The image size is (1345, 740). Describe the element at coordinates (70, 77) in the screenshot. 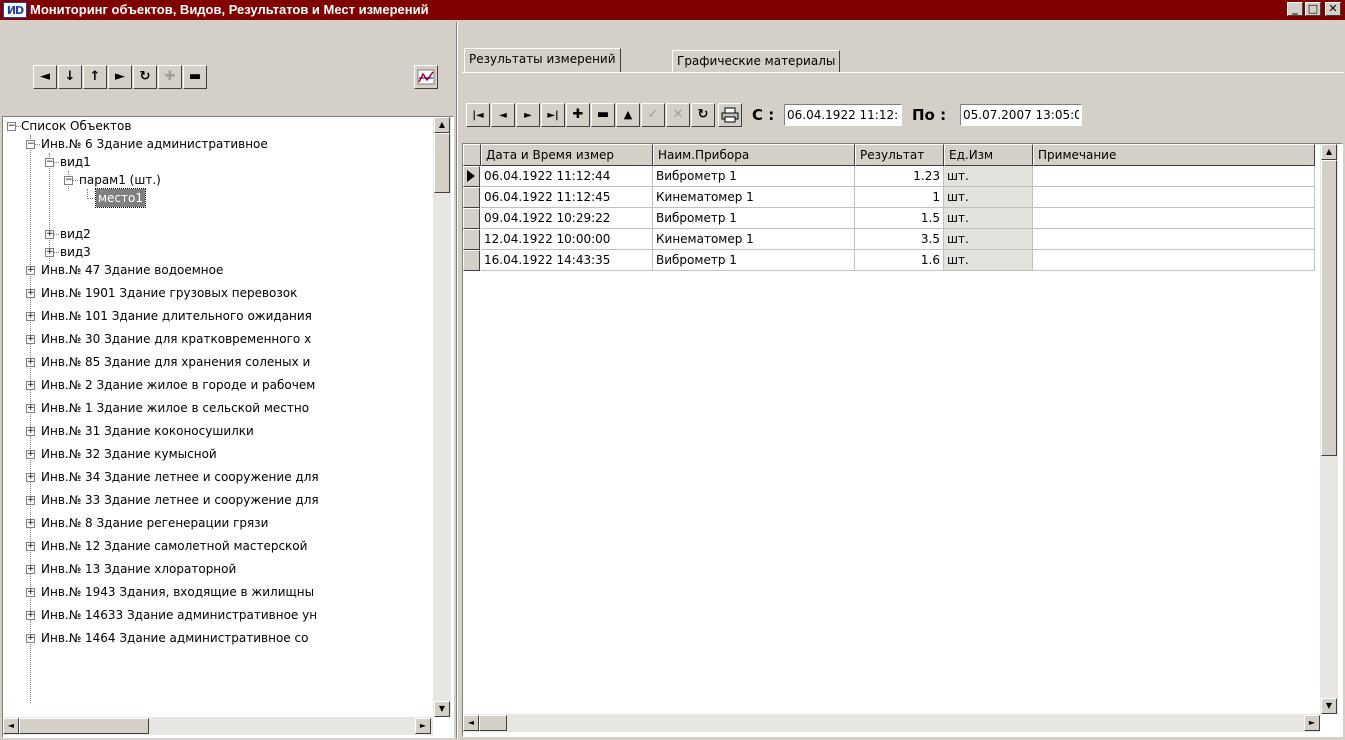

I see `move-down-button: ↓` at that location.